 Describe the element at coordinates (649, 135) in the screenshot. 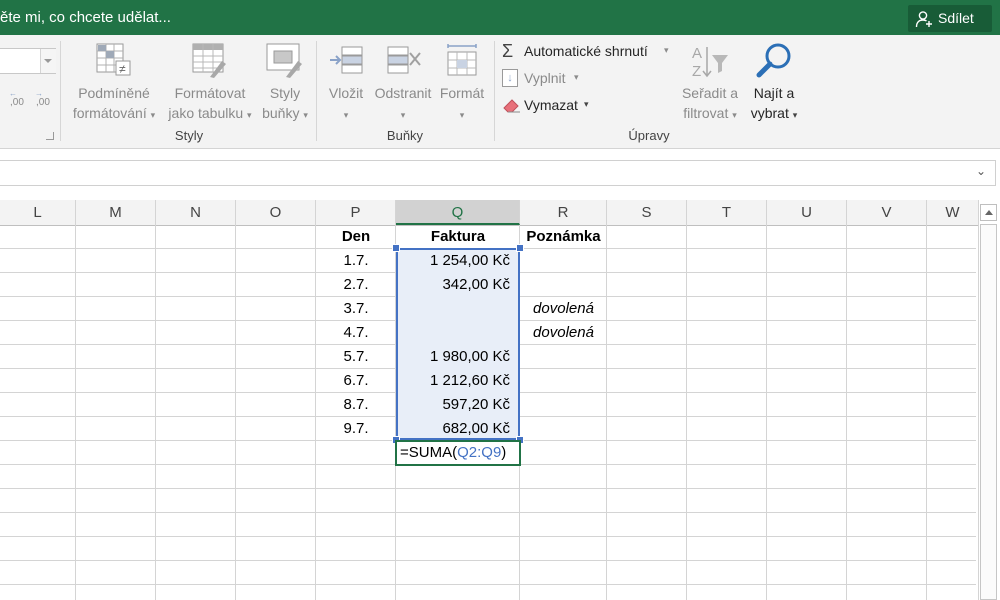

I see `editing-group-label: Úpravy` at that location.